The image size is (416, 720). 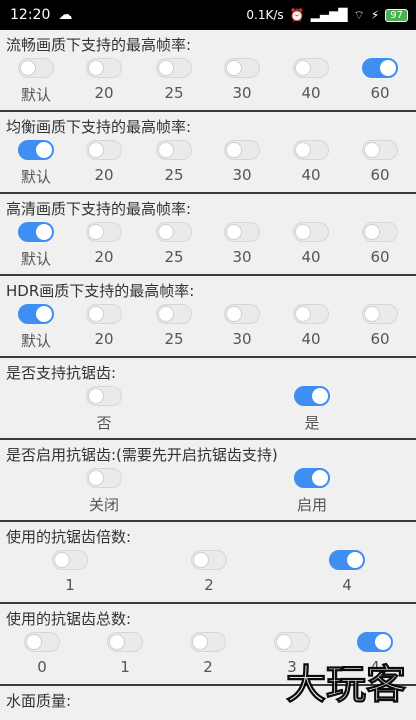 I want to click on option-item: 0, so click(x=42, y=659).